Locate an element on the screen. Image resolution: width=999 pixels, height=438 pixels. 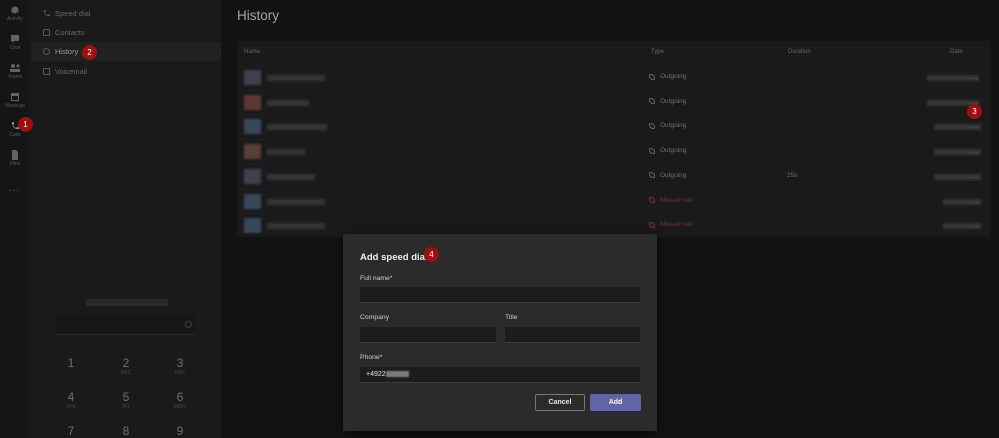
add-button: Add is located at coordinates (615, 402).